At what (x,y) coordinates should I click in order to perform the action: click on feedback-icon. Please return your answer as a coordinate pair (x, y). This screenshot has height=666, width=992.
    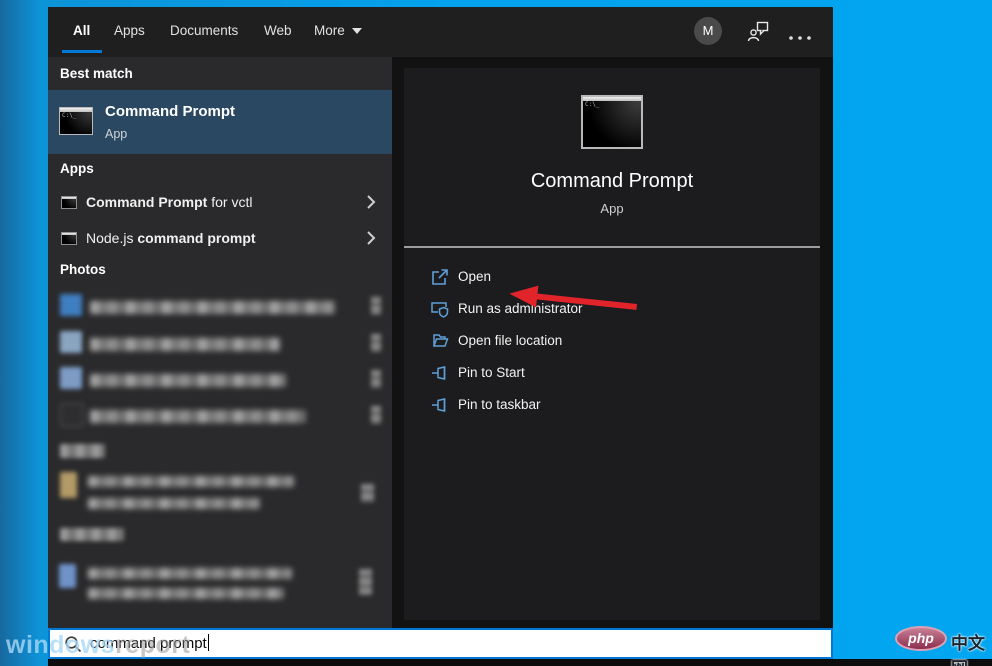
    Looking at the image, I should click on (758, 34).